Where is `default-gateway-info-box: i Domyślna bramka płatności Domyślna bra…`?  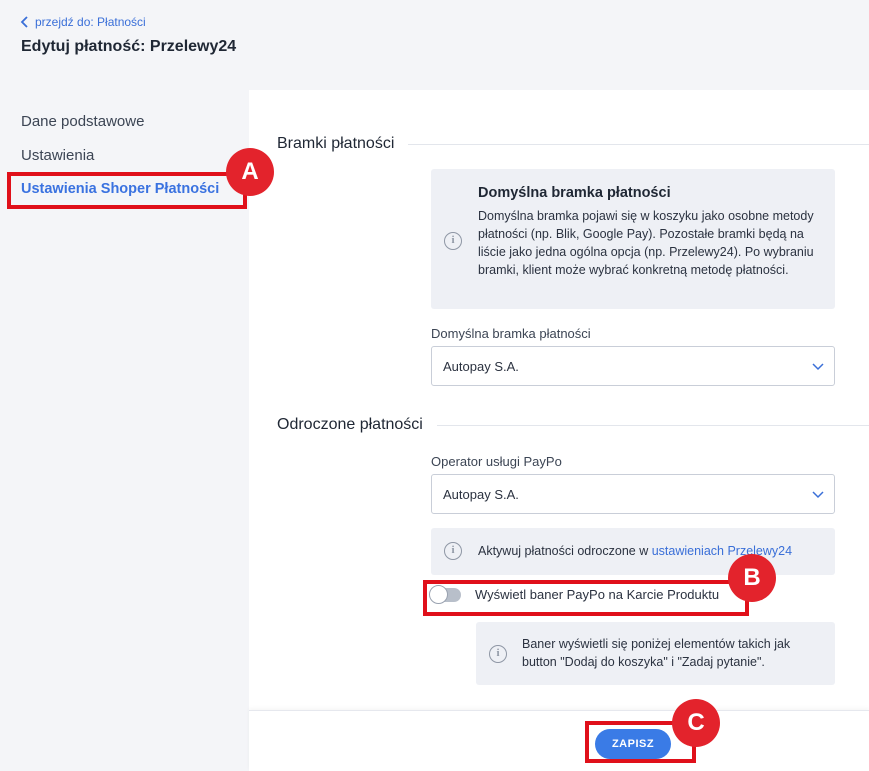
default-gateway-info-box: i Domyślna bramka płatności Domyślna bra… is located at coordinates (633, 239).